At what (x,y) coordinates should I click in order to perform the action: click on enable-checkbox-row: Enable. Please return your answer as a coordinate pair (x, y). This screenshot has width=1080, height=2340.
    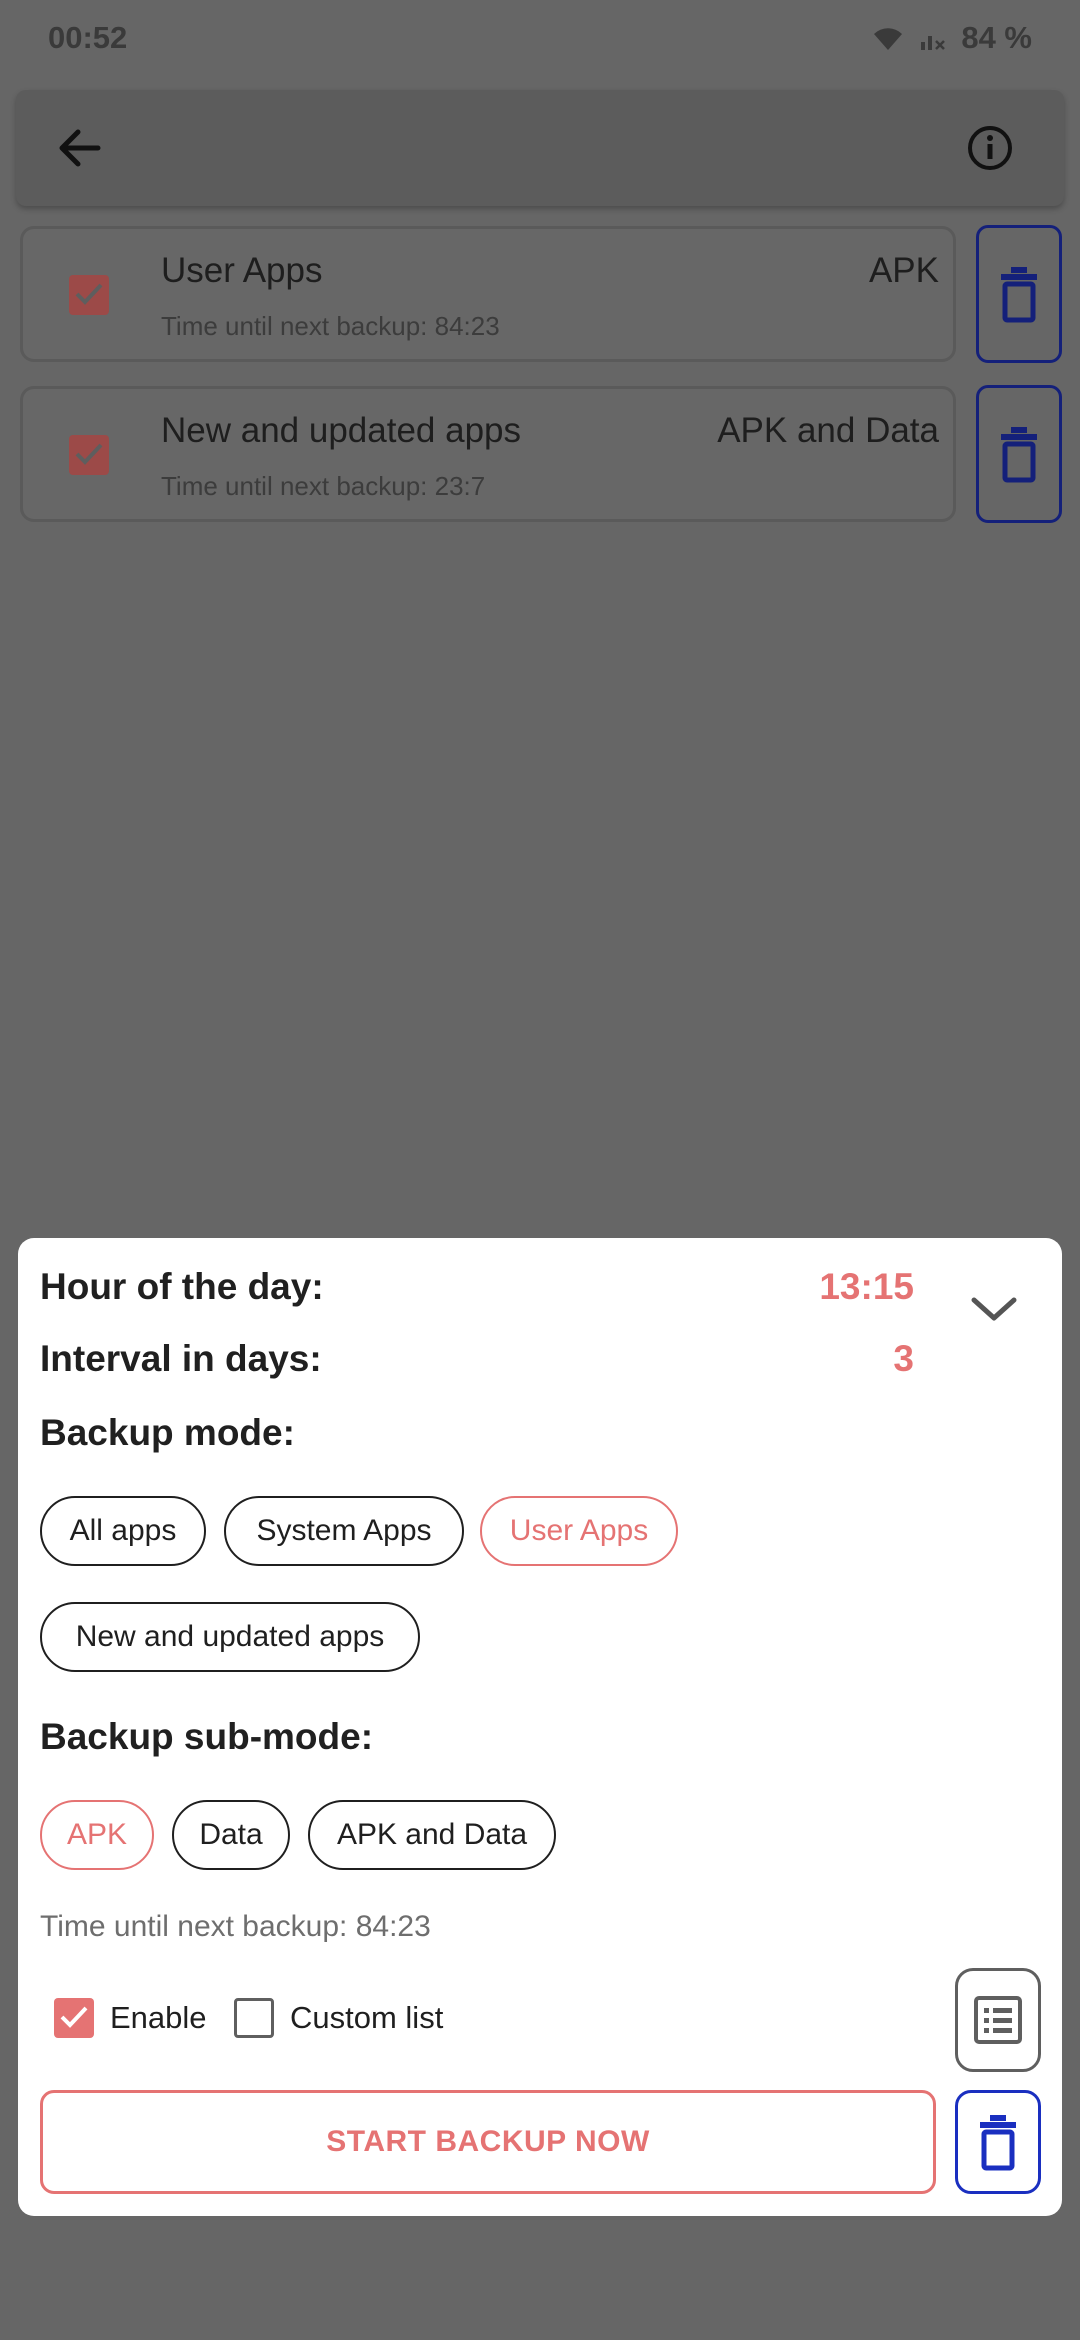
    Looking at the image, I should click on (130, 2018).